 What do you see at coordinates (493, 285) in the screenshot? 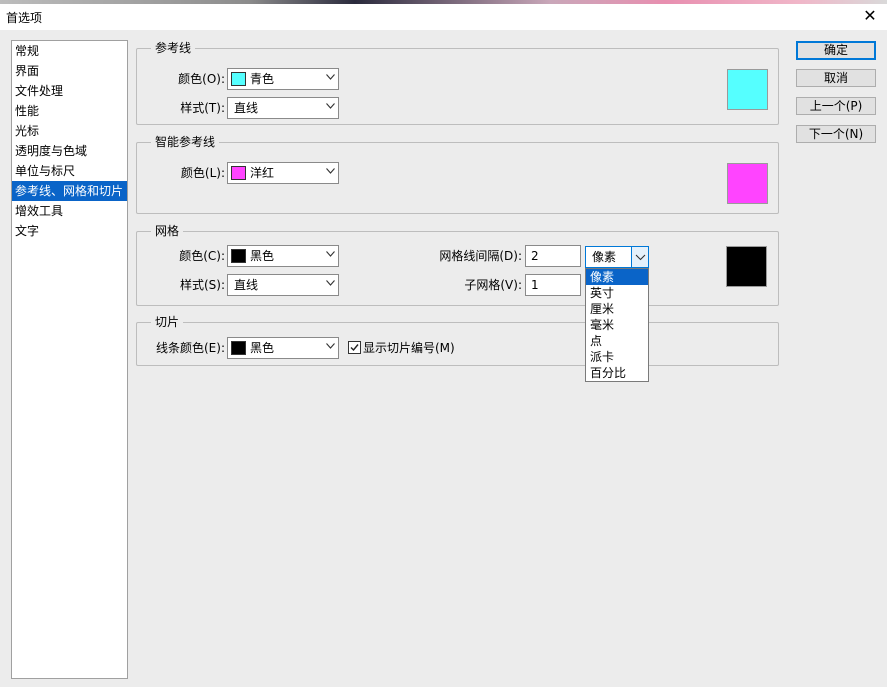
I see `subdivisions-label: 子网格(V):` at bounding box center [493, 285].